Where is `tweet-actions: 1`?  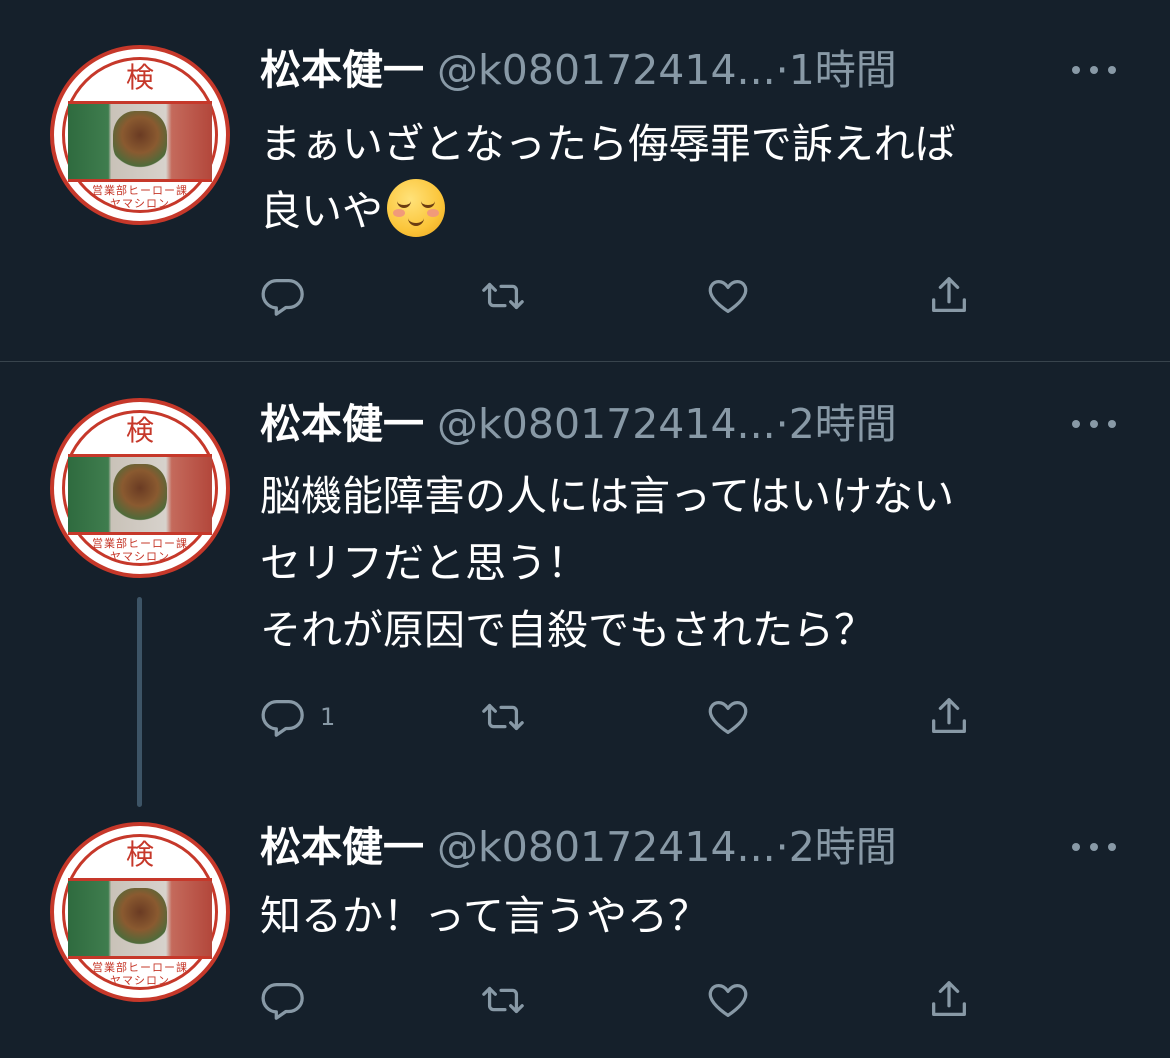 tweet-actions: 1 is located at coordinates (630, 717).